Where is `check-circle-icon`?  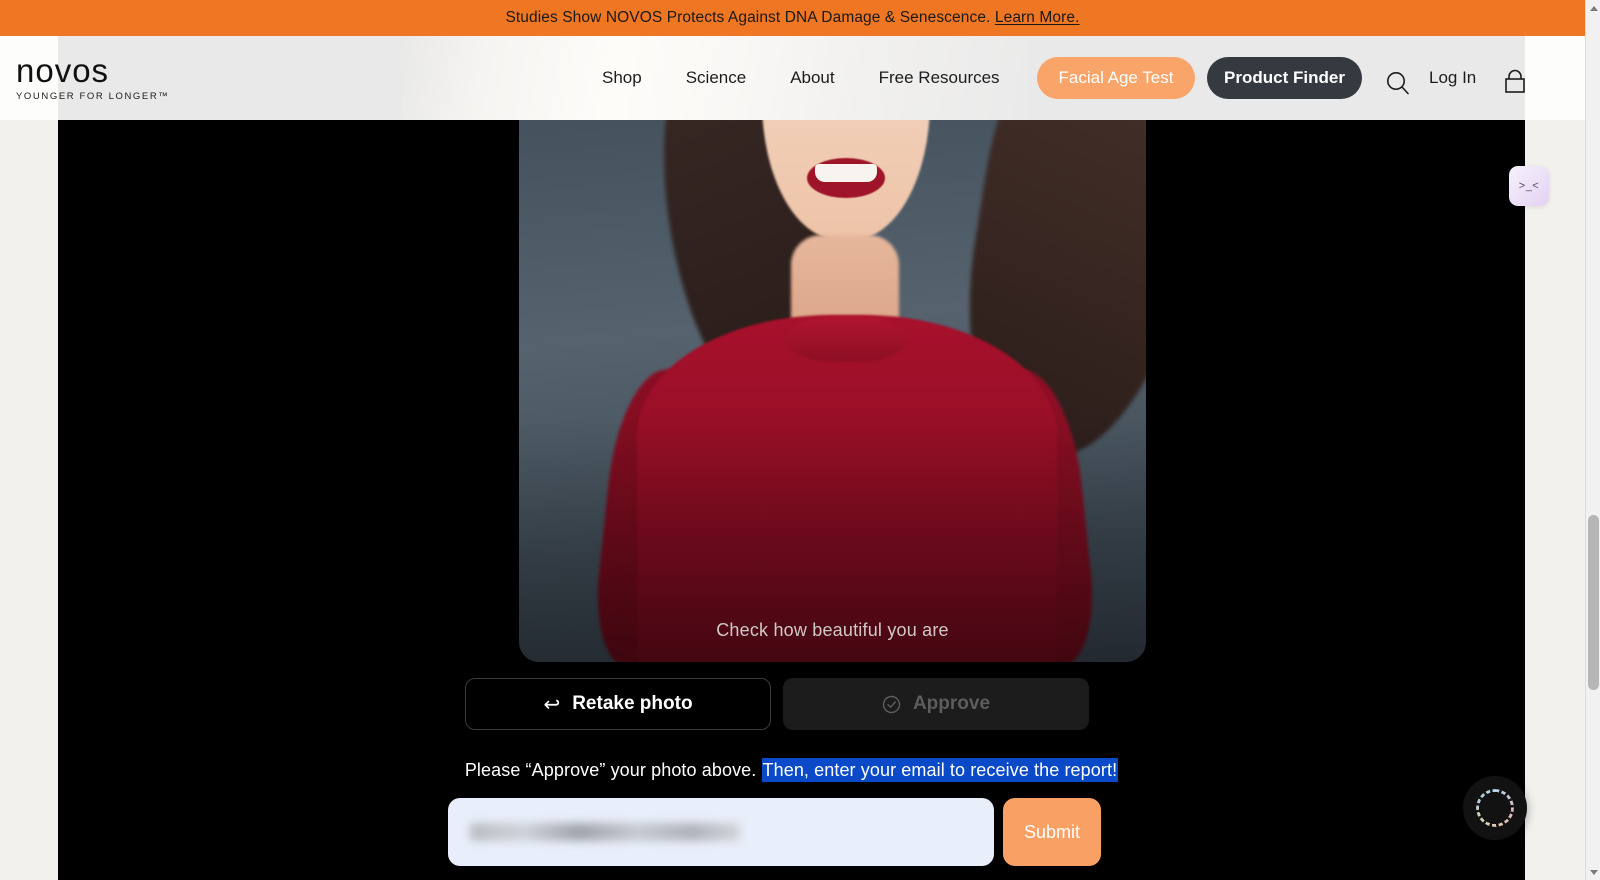
check-circle-icon is located at coordinates (891, 704).